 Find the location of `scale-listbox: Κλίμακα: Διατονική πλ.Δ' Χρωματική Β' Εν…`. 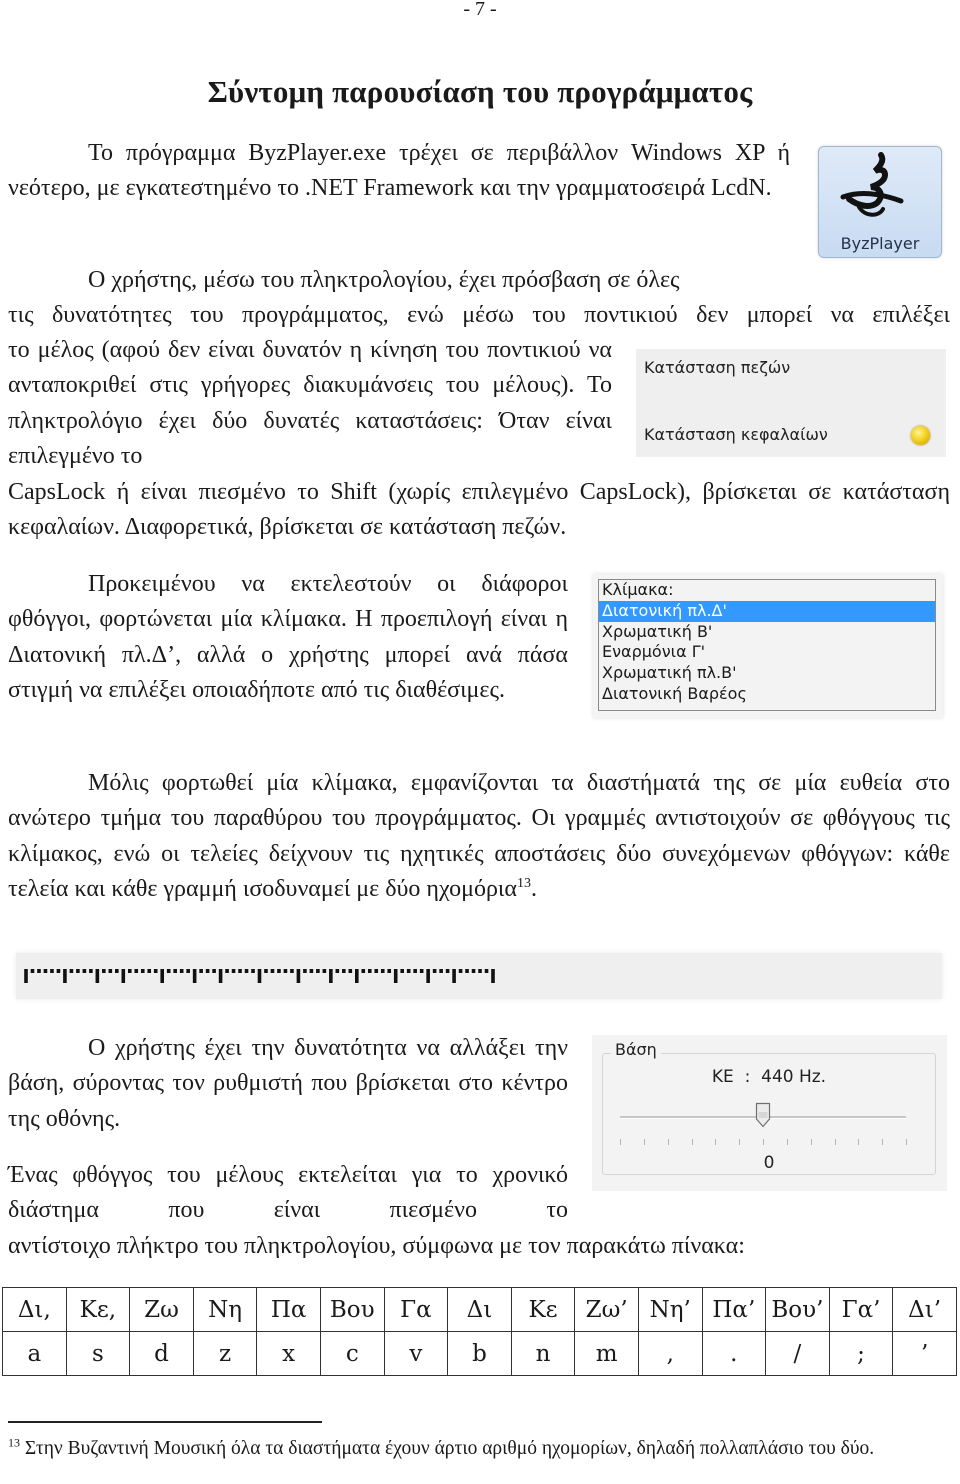

scale-listbox: Κλίμακα: Διατονική πλ.Δ' Χρωματική Β' Εν… is located at coordinates (767, 645).